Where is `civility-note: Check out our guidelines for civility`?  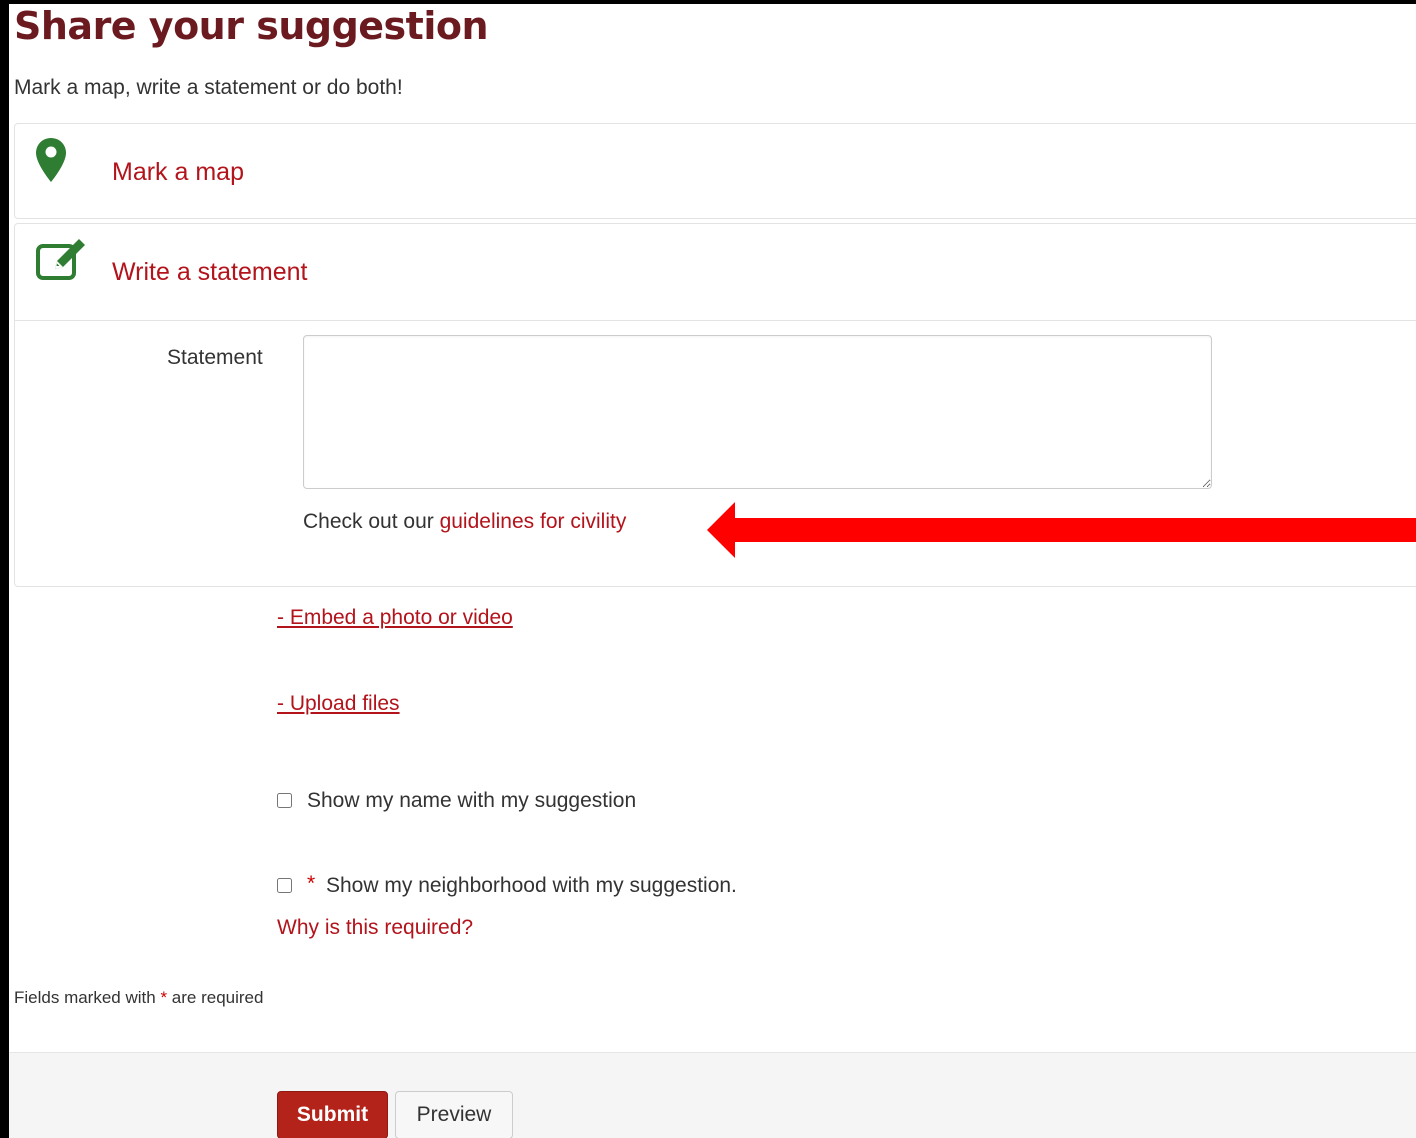
civility-note: Check out our guidelines for civility is located at coordinates (464, 522).